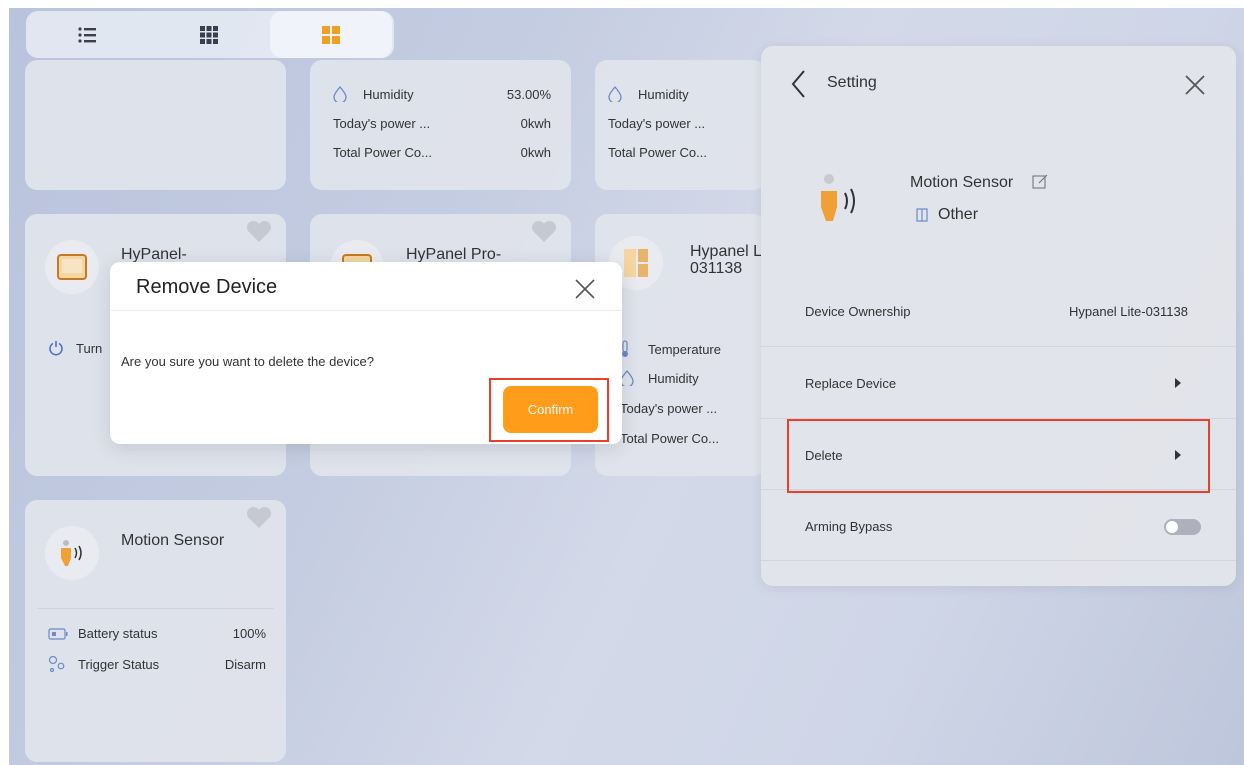  Describe the element at coordinates (207, 287) in the screenshot. I see `dialog-title: Remove Device` at that location.